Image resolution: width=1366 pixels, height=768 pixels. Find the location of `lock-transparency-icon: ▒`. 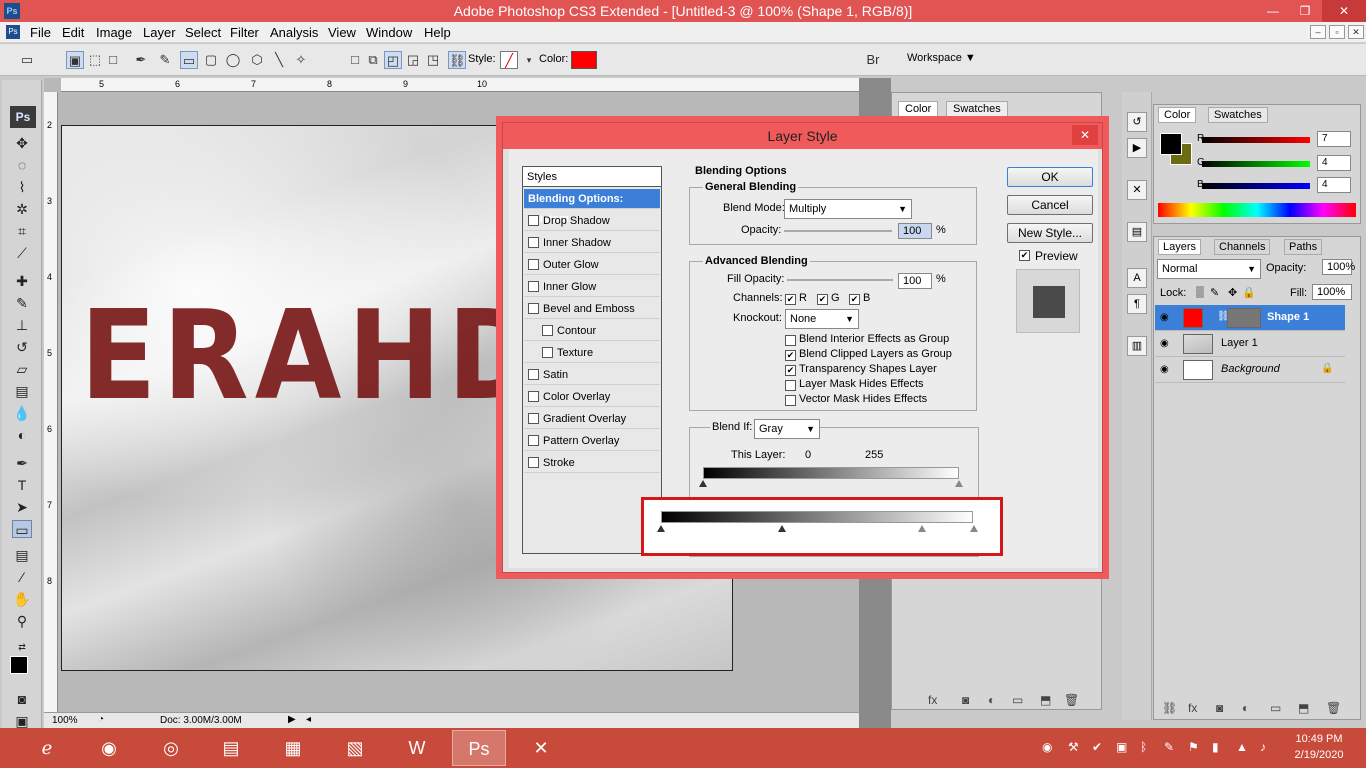

lock-transparency-icon: ▒ is located at coordinates (1200, 292).